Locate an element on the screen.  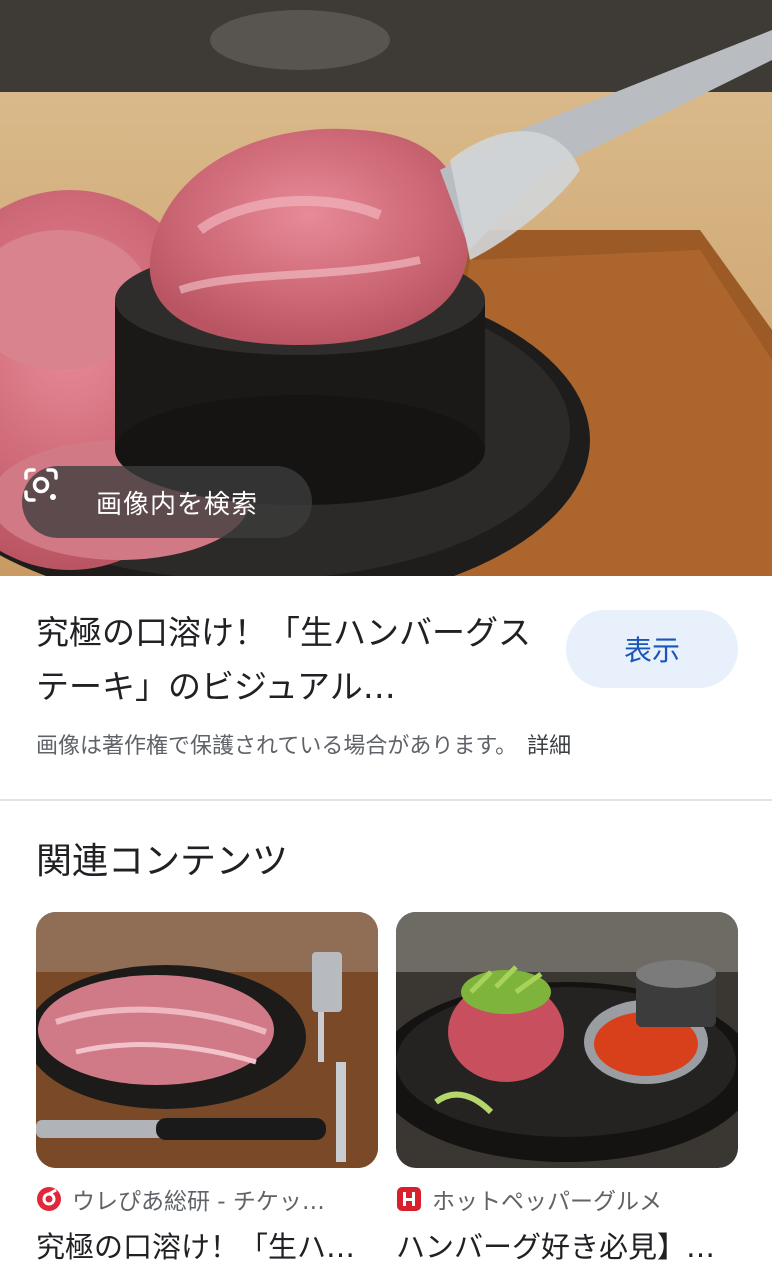
details-link: 詳細 is located at coordinates (549, 746).